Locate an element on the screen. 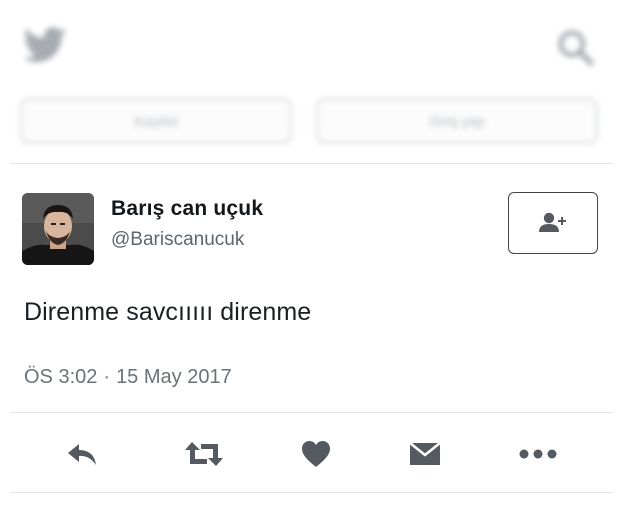  follow-user-icon is located at coordinates (552, 222).